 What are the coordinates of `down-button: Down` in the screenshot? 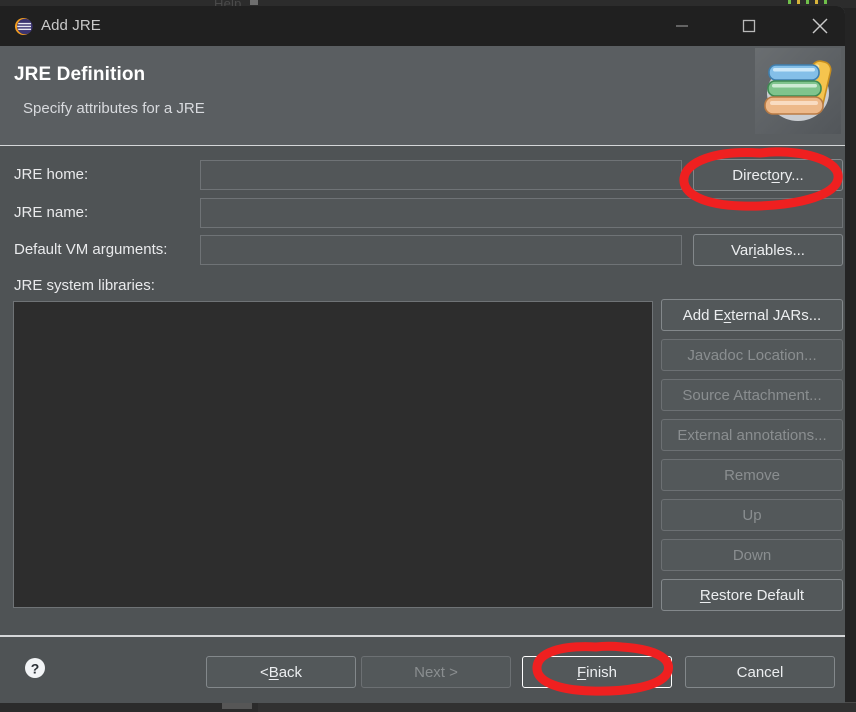 It's located at (752, 555).